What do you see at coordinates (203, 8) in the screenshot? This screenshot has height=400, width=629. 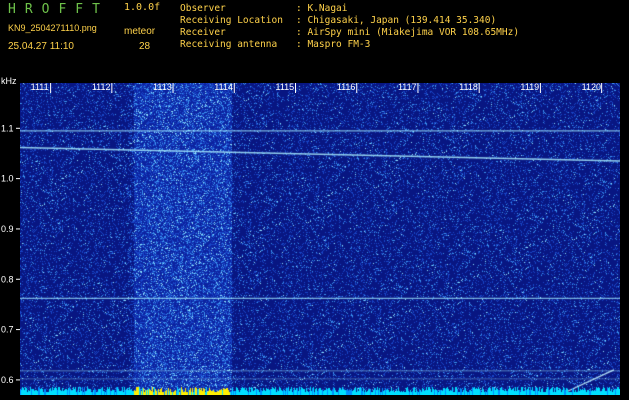 I see `observer-label: Observer` at bounding box center [203, 8].